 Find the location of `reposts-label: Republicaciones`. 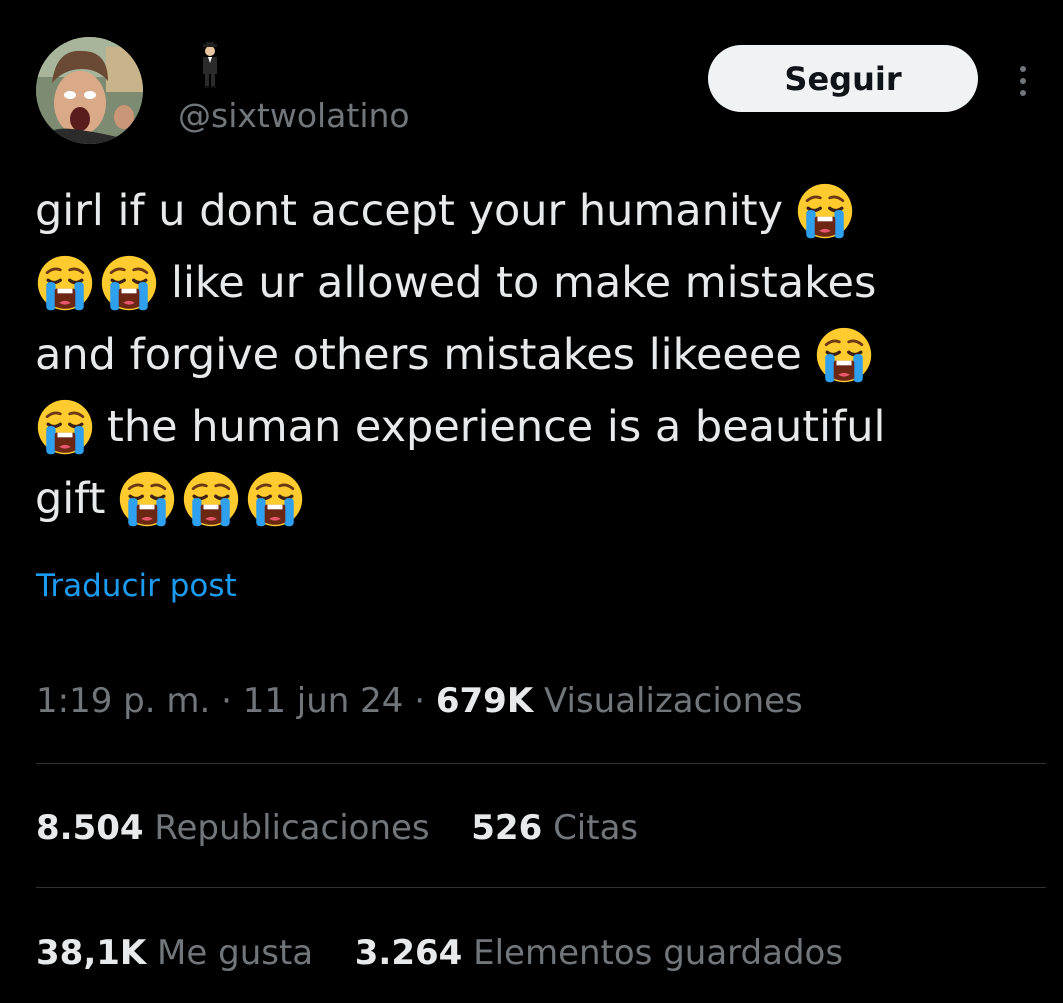

reposts-label: Republicaciones is located at coordinates (292, 828).